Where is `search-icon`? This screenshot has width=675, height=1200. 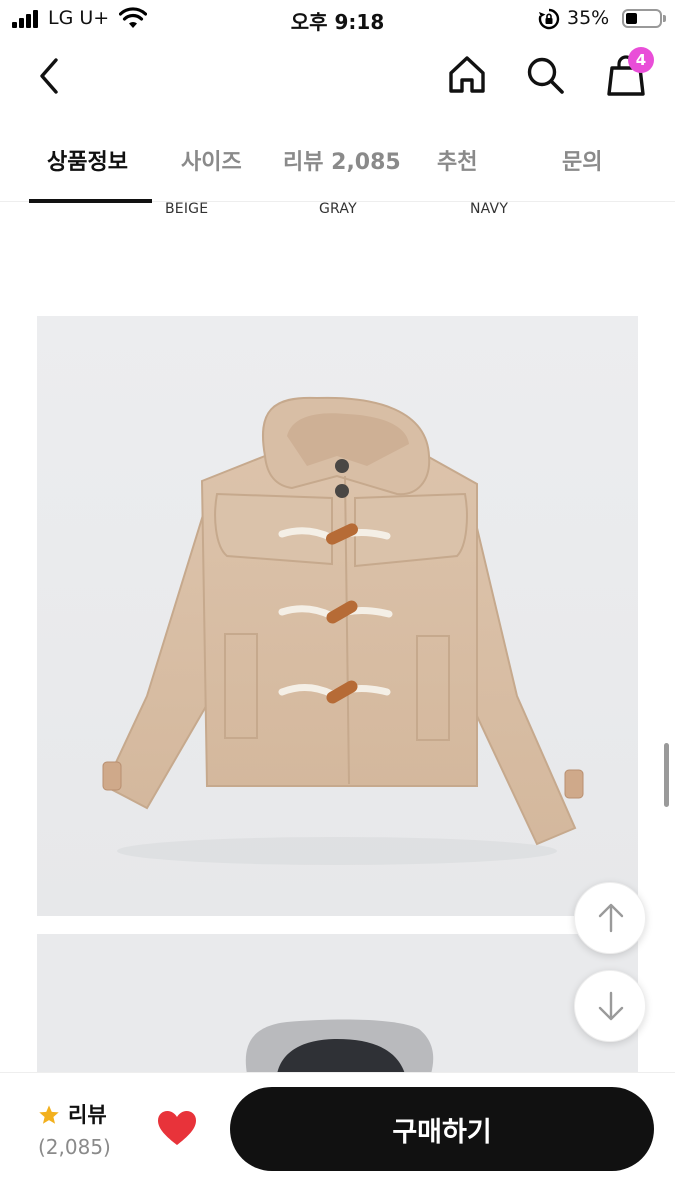
search-icon is located at coordinates (545, 75).